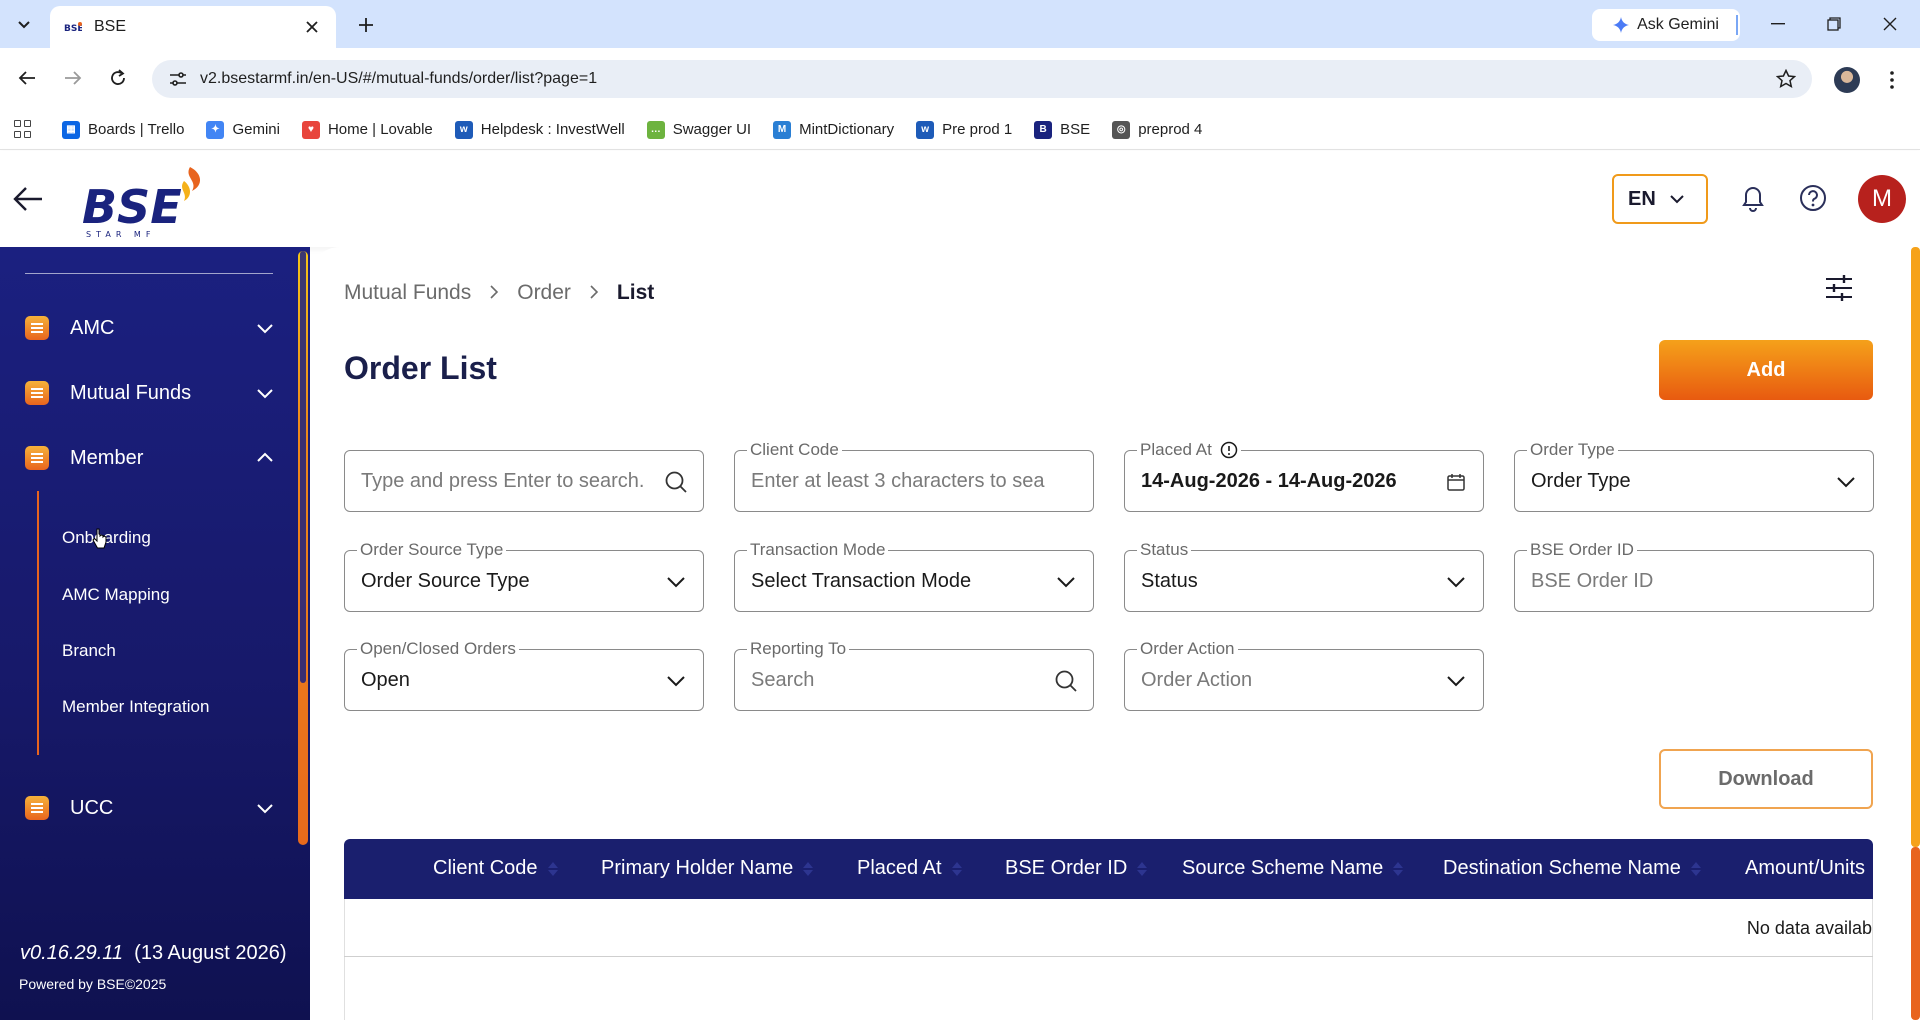  I want to click on page-scrollbar-thumb, so click(1915, 547).